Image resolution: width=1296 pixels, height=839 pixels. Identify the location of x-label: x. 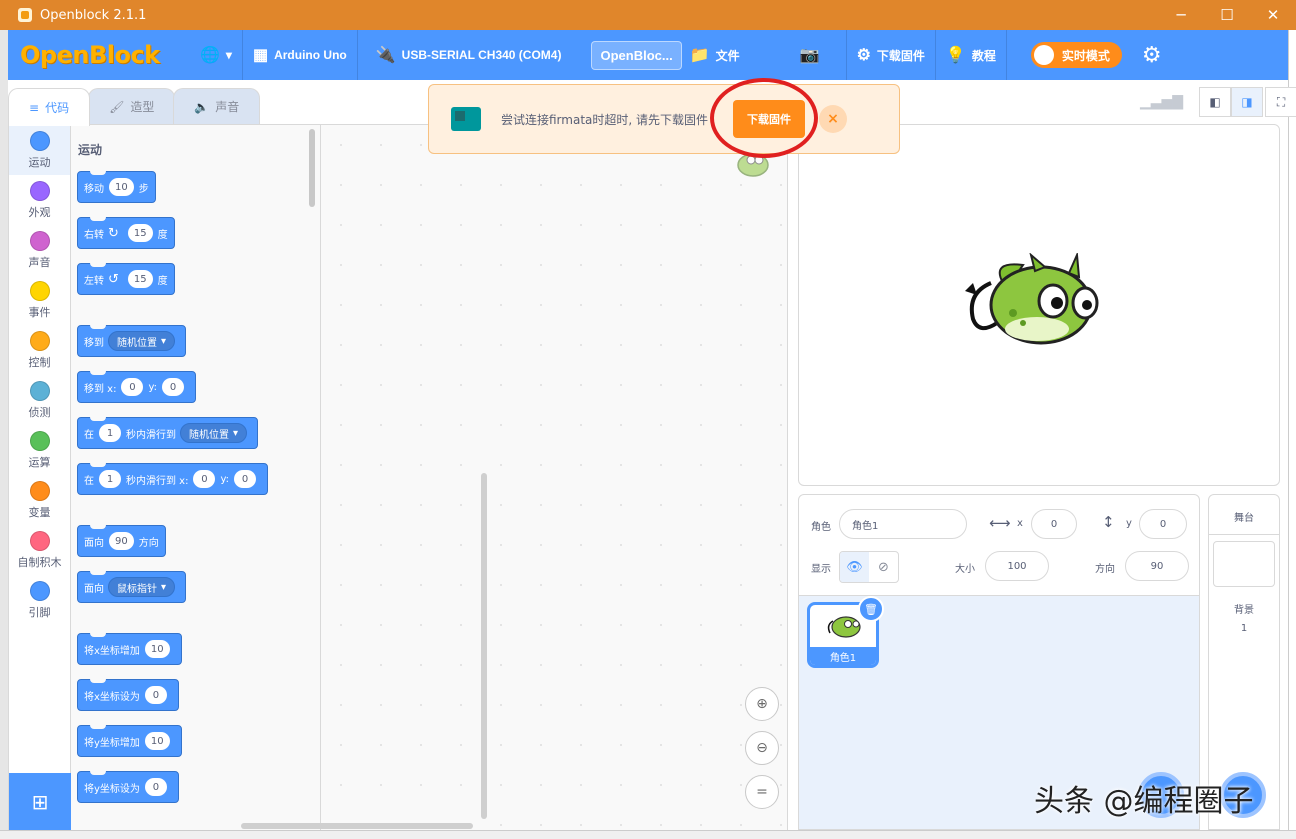
(1020, 523).